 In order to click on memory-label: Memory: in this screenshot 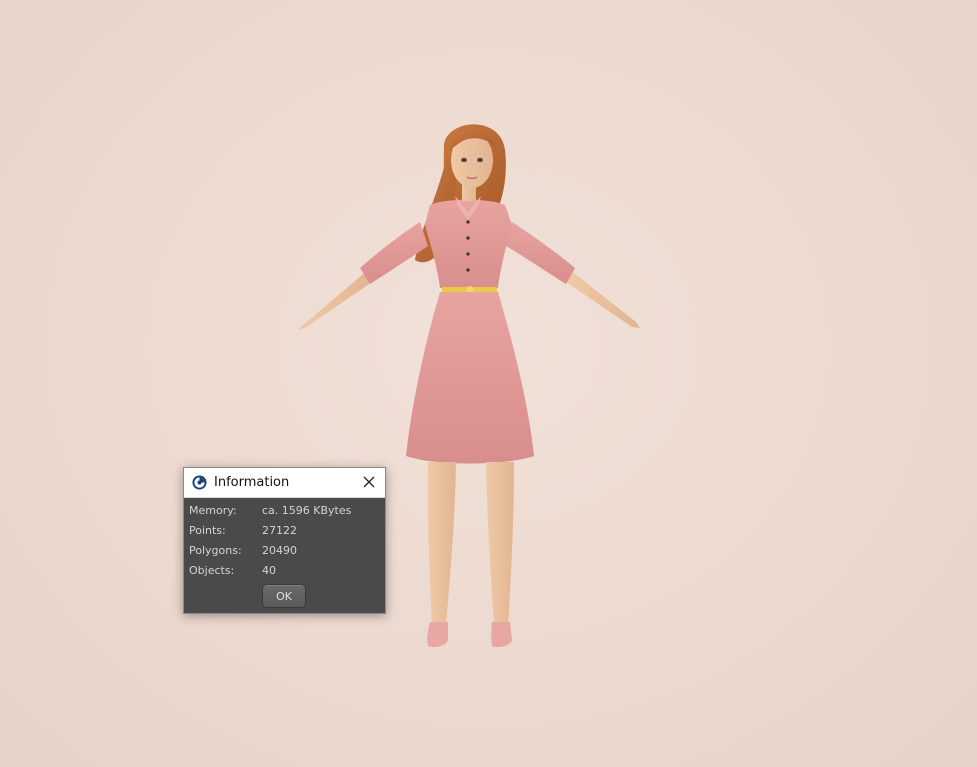, I will do `click(213, 510)`.